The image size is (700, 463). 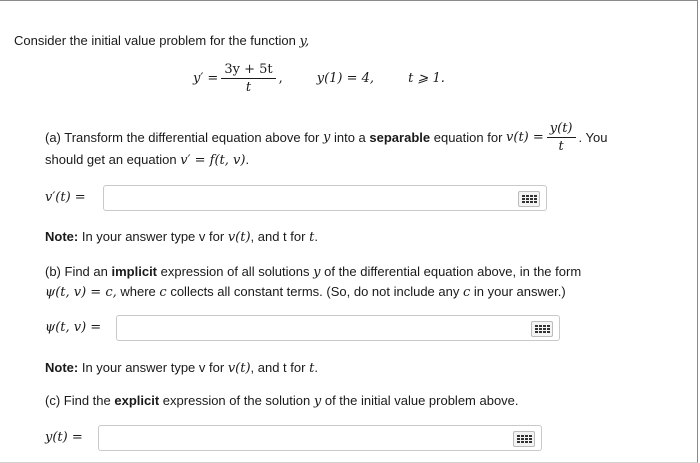 I want to click on part-b-var-c: c, so click(x=163, y=292).